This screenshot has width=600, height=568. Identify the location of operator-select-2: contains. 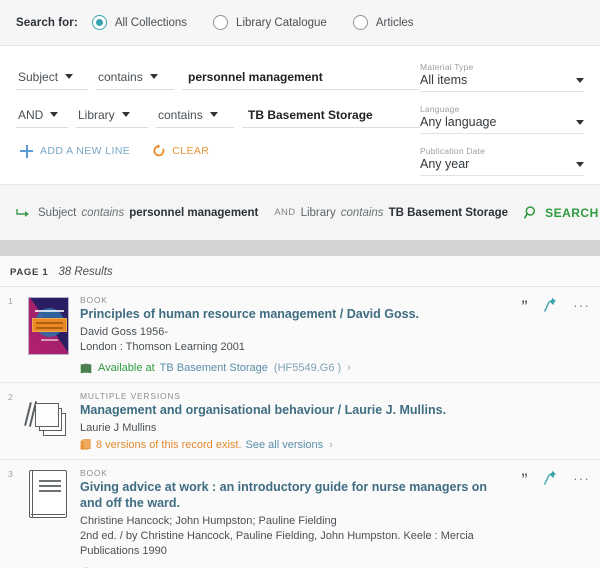
(195, 117).